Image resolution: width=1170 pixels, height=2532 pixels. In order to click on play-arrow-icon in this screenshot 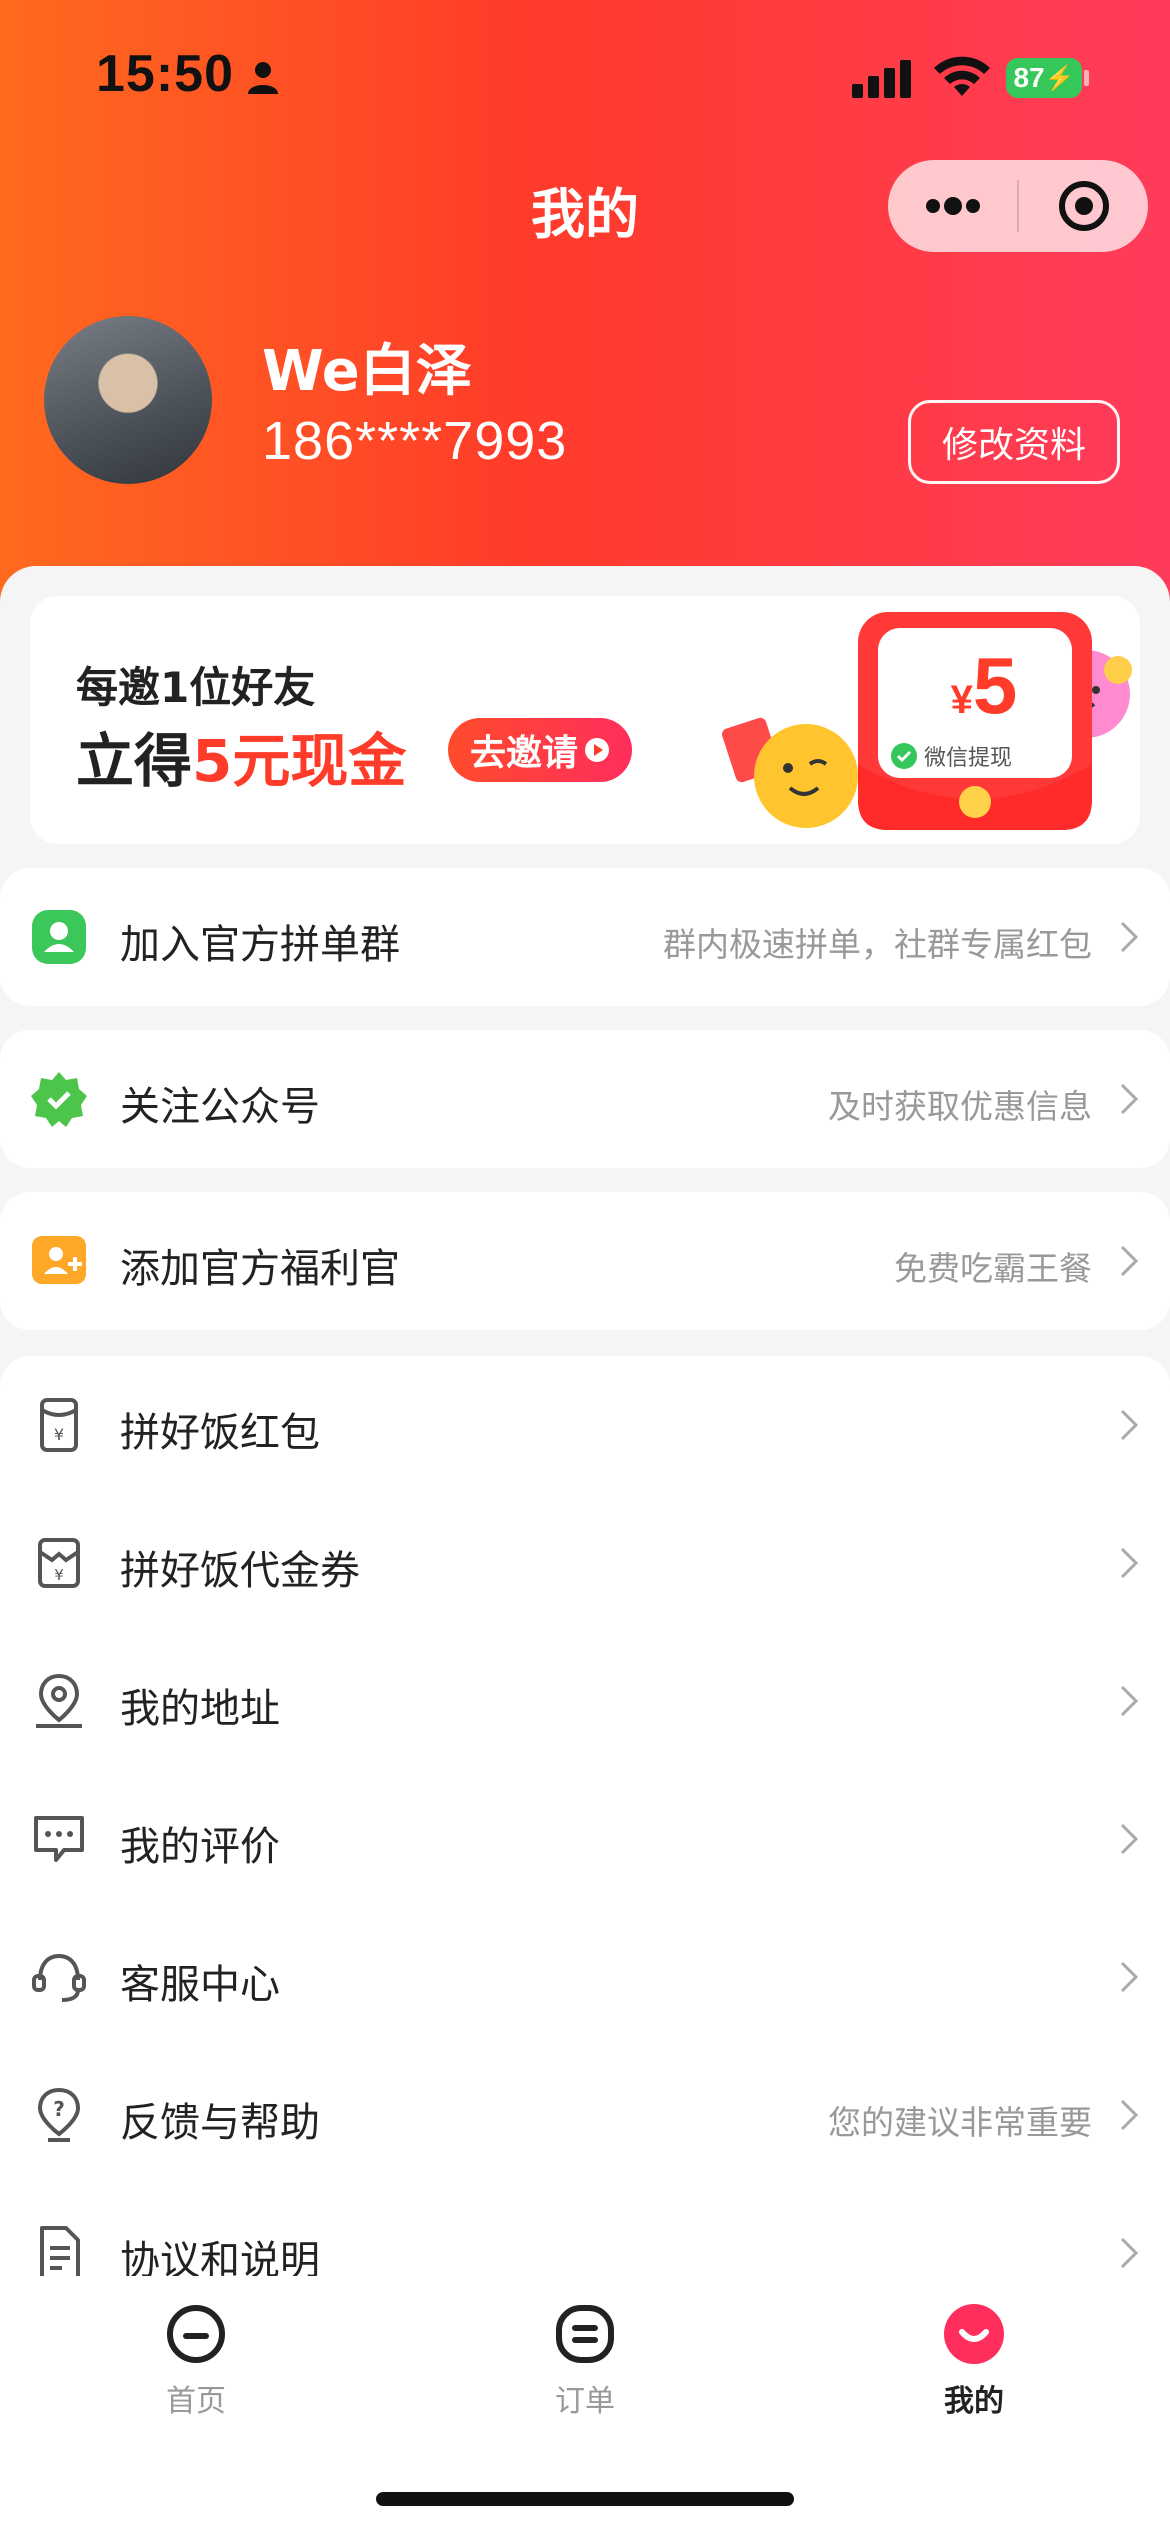, I will do `click(597, 750)`.